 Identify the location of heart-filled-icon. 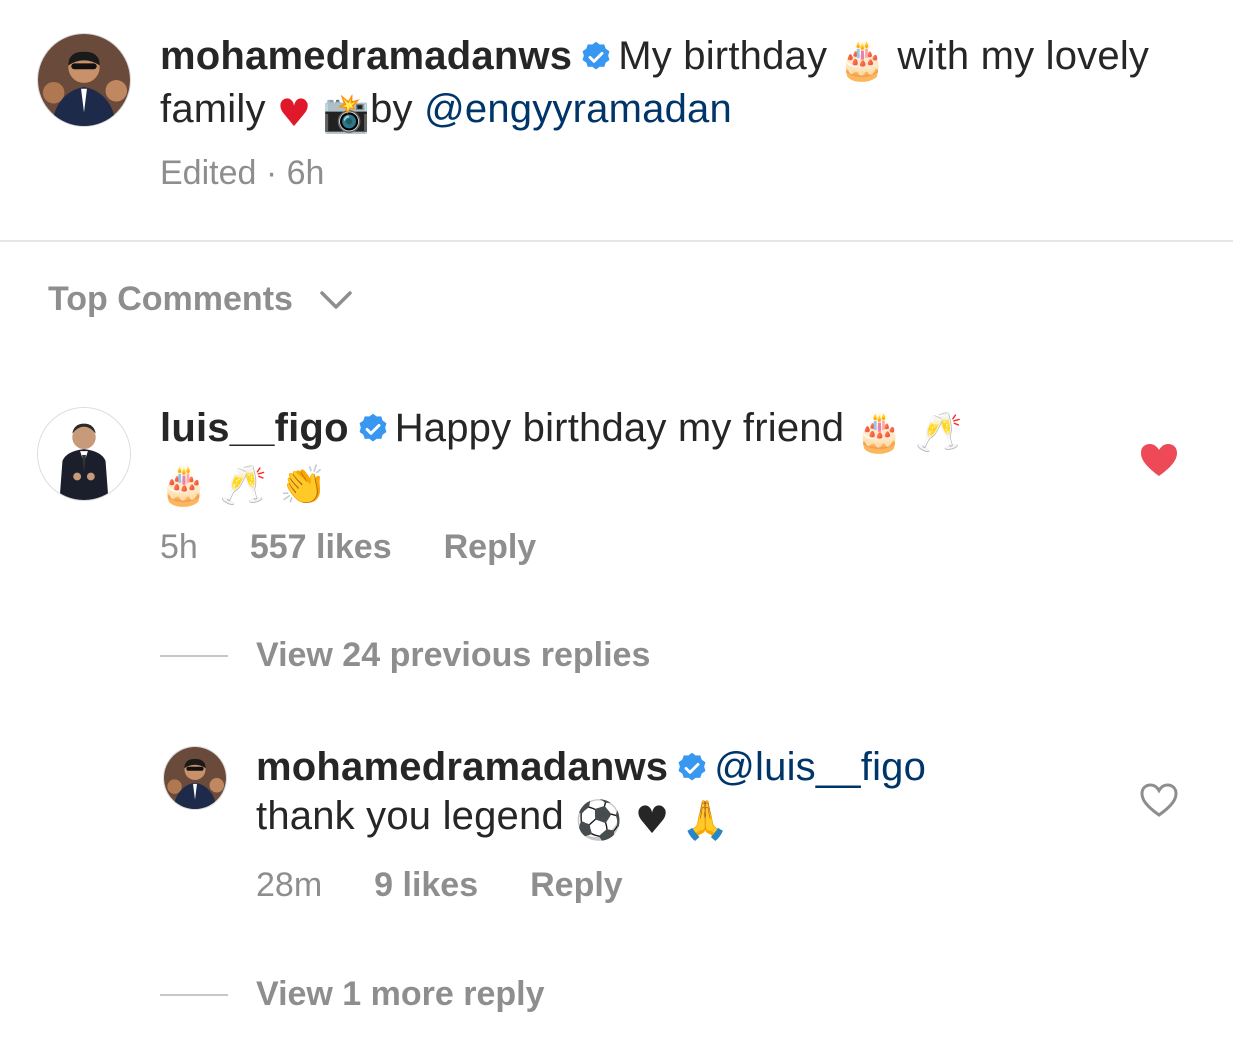
(1159, 460).